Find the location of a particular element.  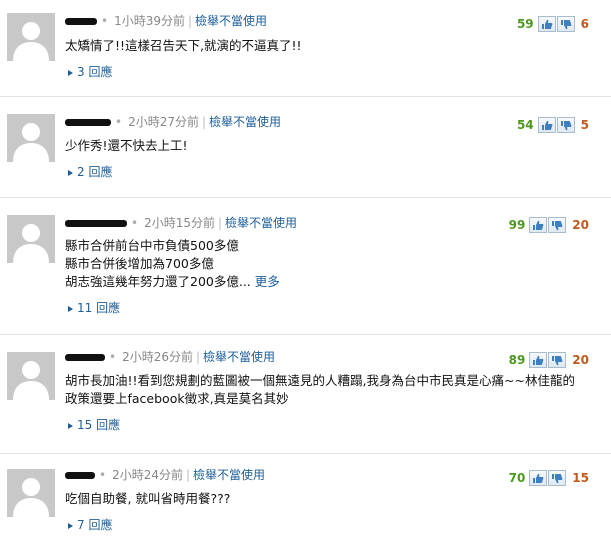

thumbs-up-count: 89 is located at coordinates (517, 360).